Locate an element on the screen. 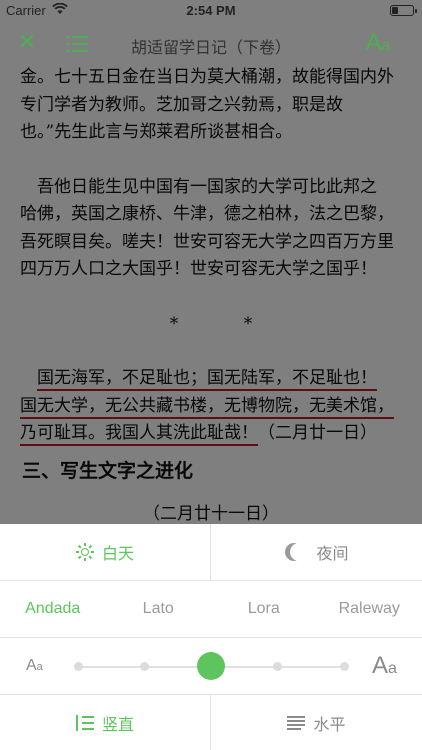  theme-row: 白天 夜间 is located at coordinates (211, 552).